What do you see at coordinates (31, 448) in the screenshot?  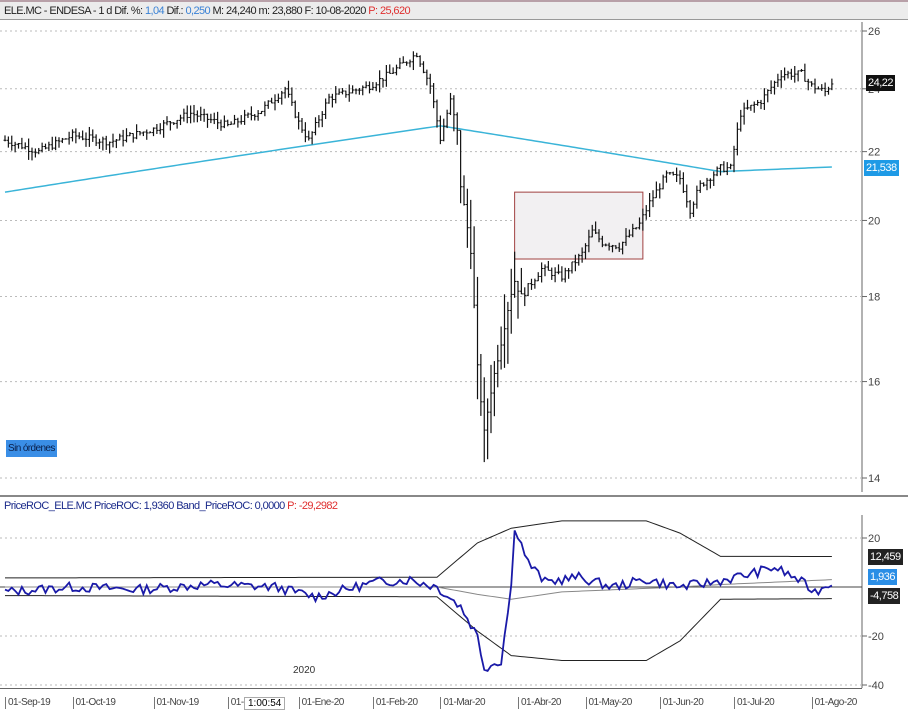 I see `orders-badge: Sin órdenes` at bounding box center [31, 448].